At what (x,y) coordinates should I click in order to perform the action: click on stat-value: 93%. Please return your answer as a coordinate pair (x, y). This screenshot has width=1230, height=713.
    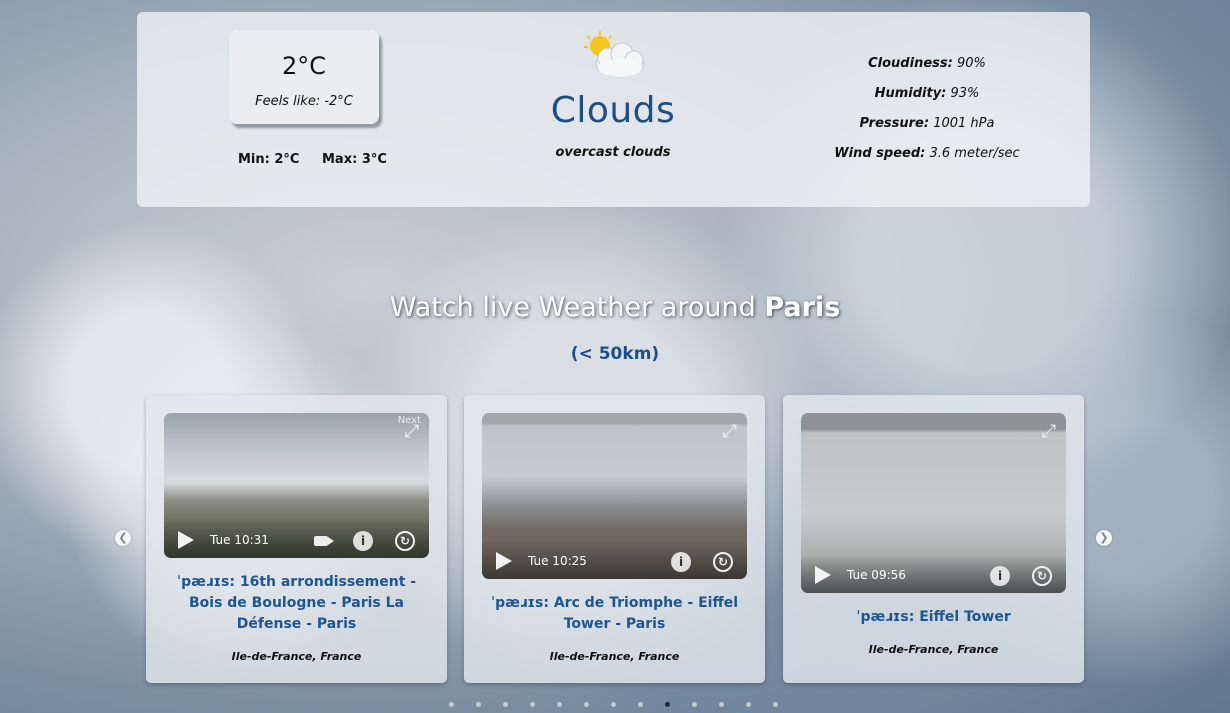
    Looking at the image, I should click on (965, 93).